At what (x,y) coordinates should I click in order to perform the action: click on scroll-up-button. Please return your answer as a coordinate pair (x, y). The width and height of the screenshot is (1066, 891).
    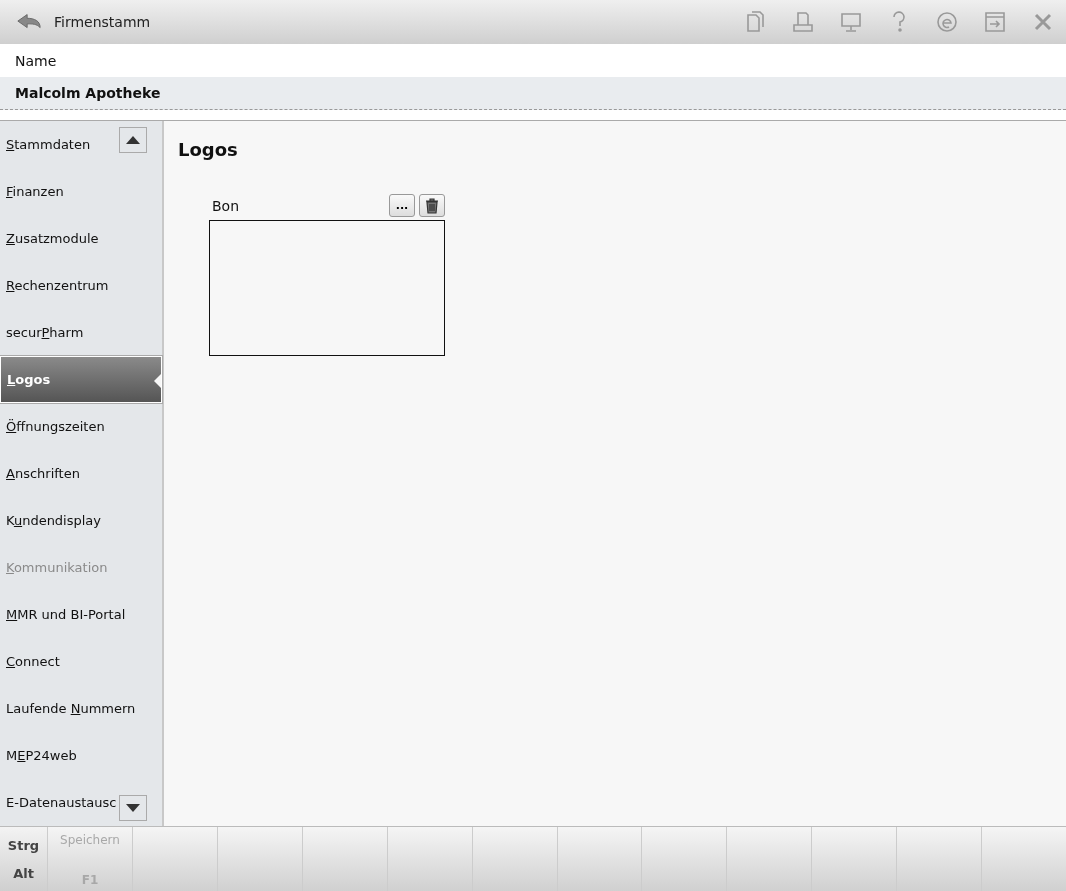
    Looking at the image, I should click on (133, 140).